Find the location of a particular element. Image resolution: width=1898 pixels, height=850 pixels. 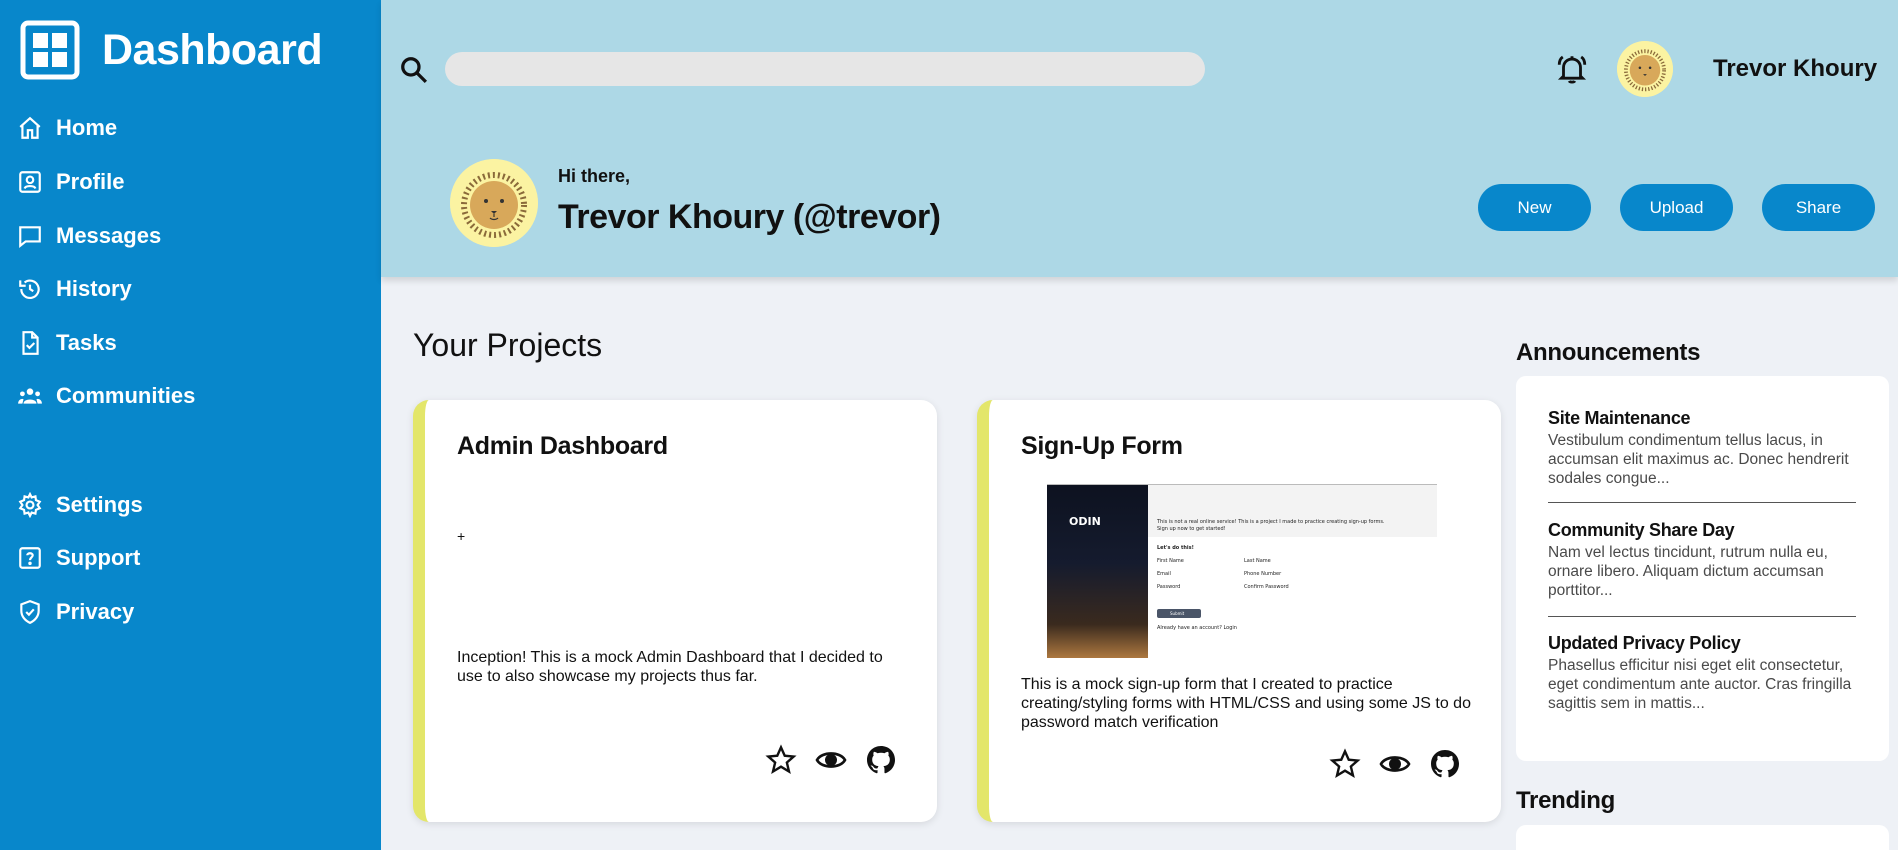

sidebar-item-label: Settings is located at coordinates (99, 504).